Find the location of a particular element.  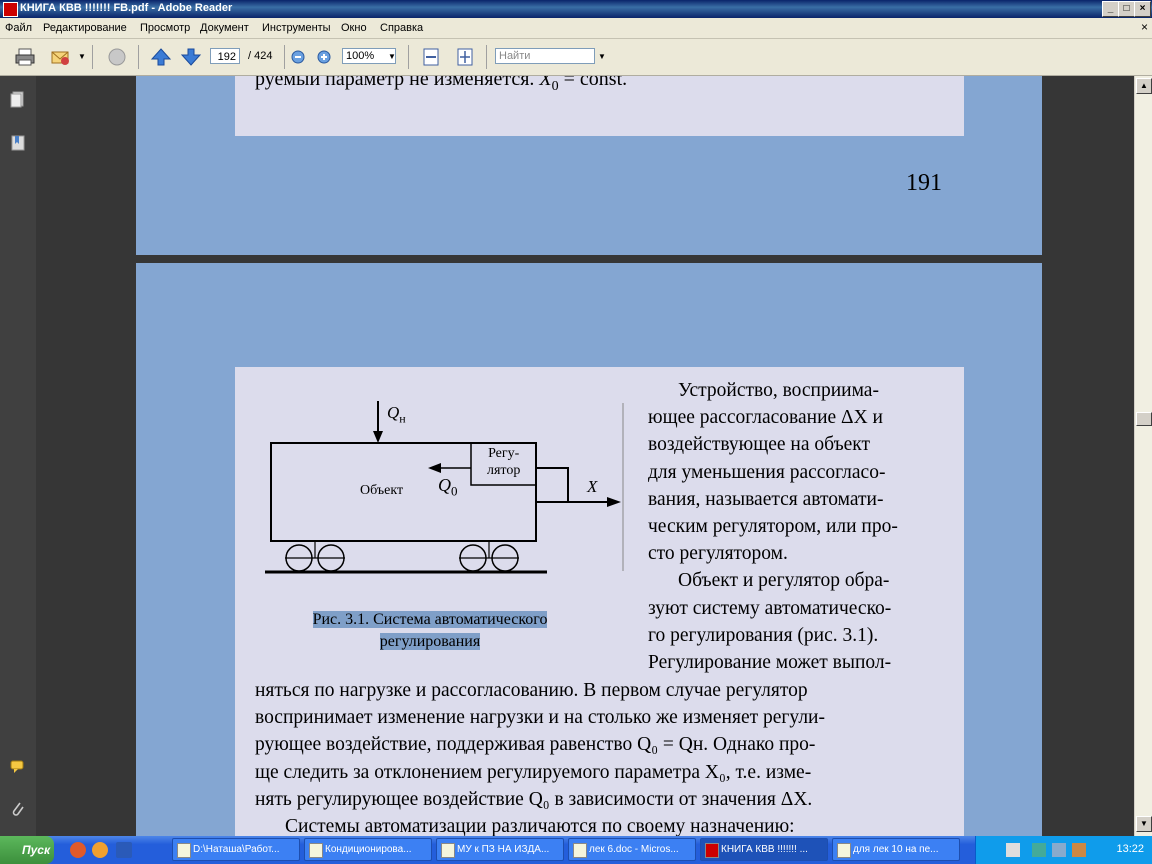

menu-window: Окно is located at coordinates (354, 28).